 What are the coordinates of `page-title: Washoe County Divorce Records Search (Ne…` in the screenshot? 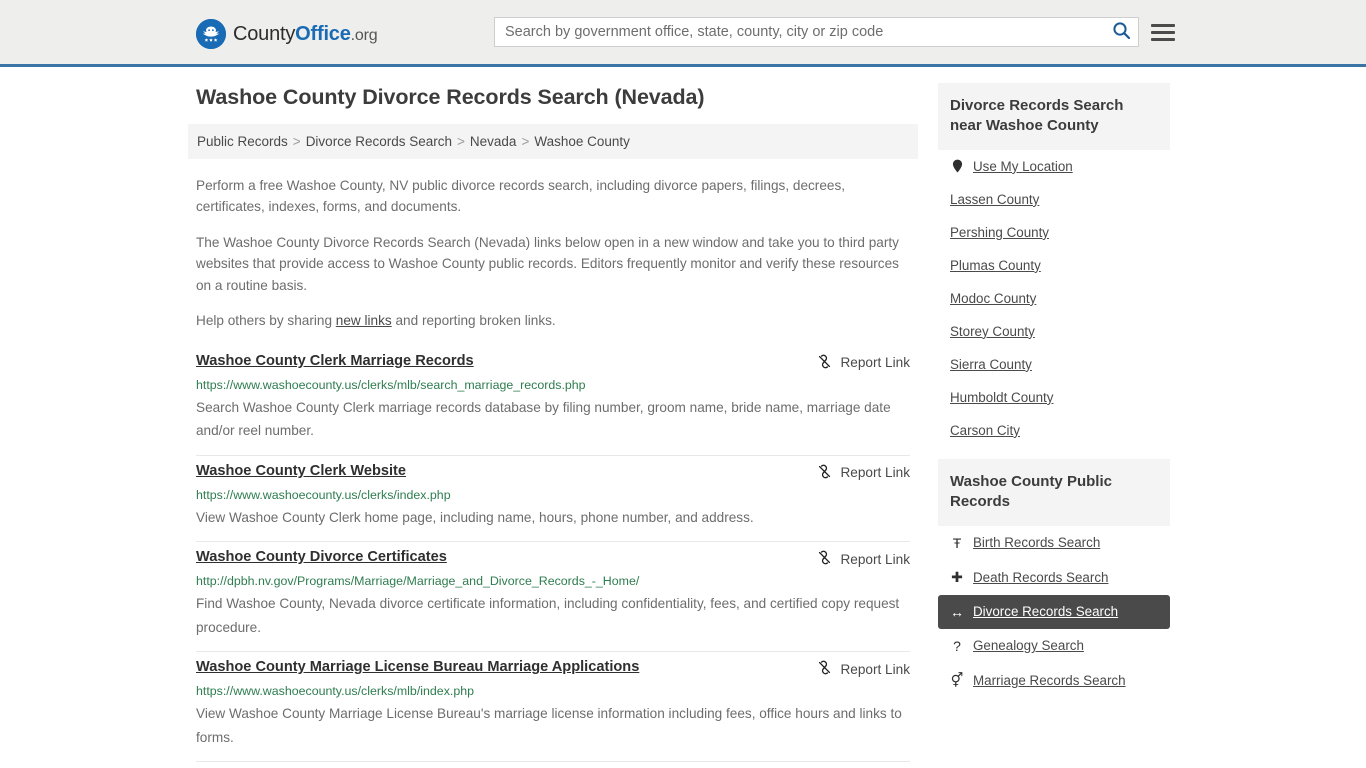 It's located at (450, 97).